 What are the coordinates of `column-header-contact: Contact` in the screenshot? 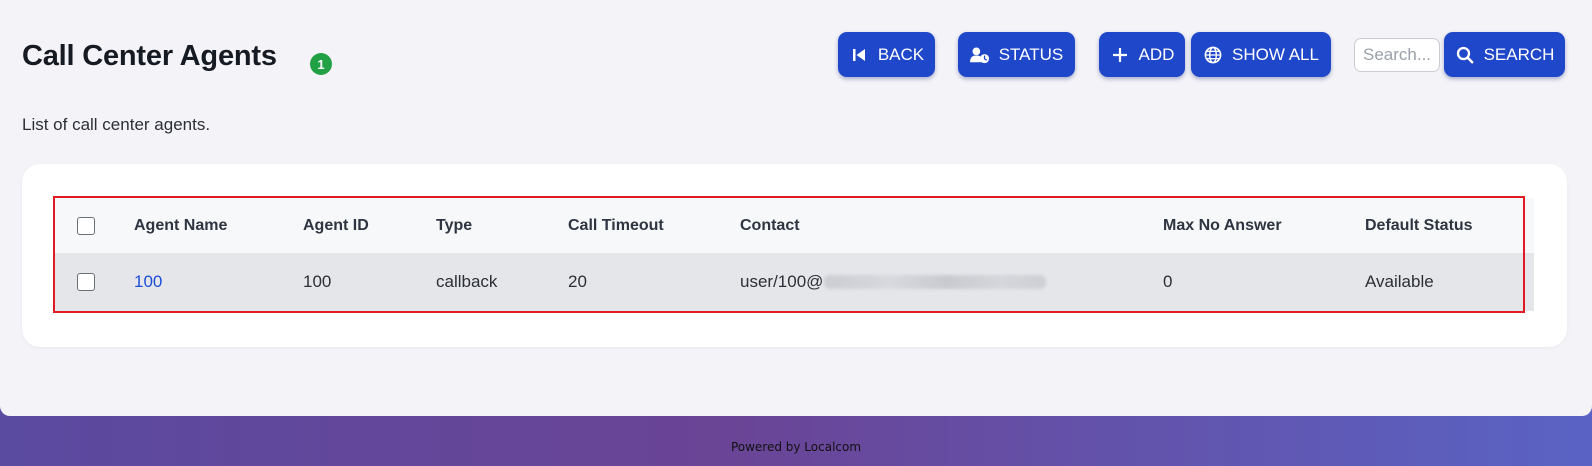 It's located at (770, 225).